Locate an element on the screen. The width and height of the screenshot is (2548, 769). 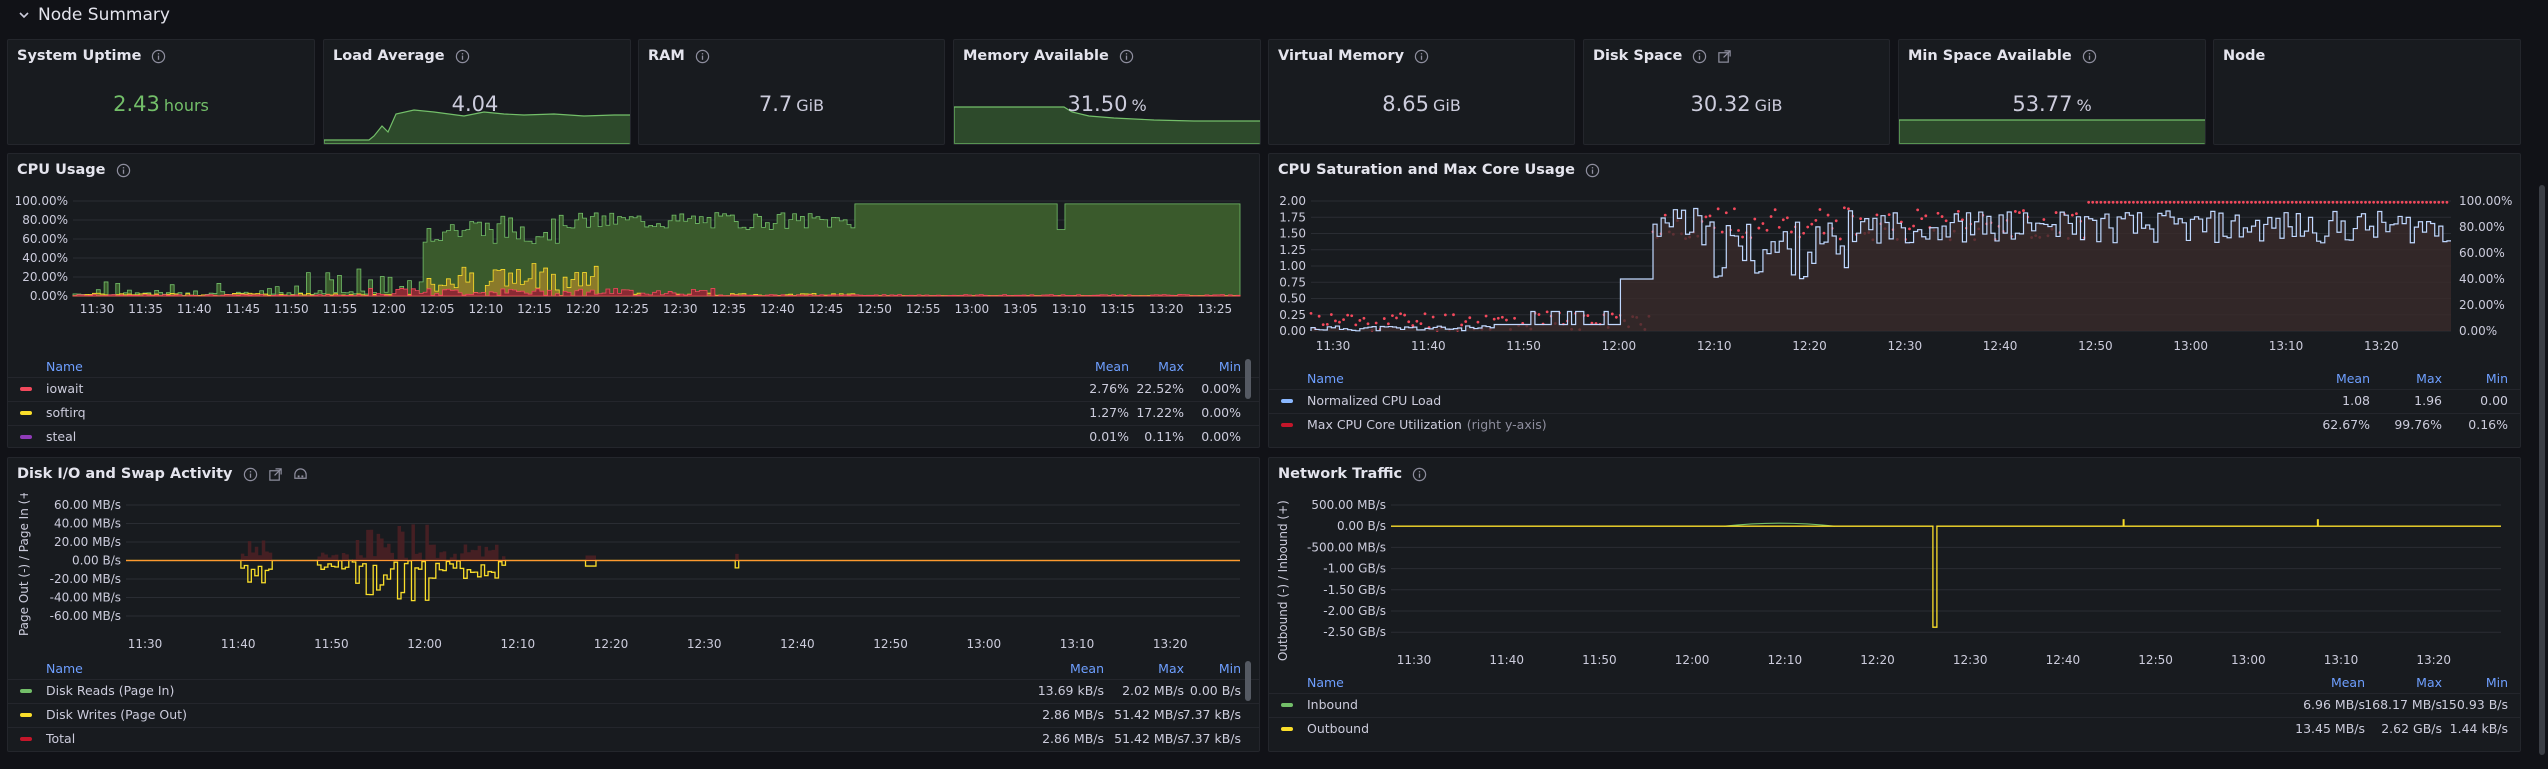
legend-max-value: 22.52% is located at coordinates (1160, 388).